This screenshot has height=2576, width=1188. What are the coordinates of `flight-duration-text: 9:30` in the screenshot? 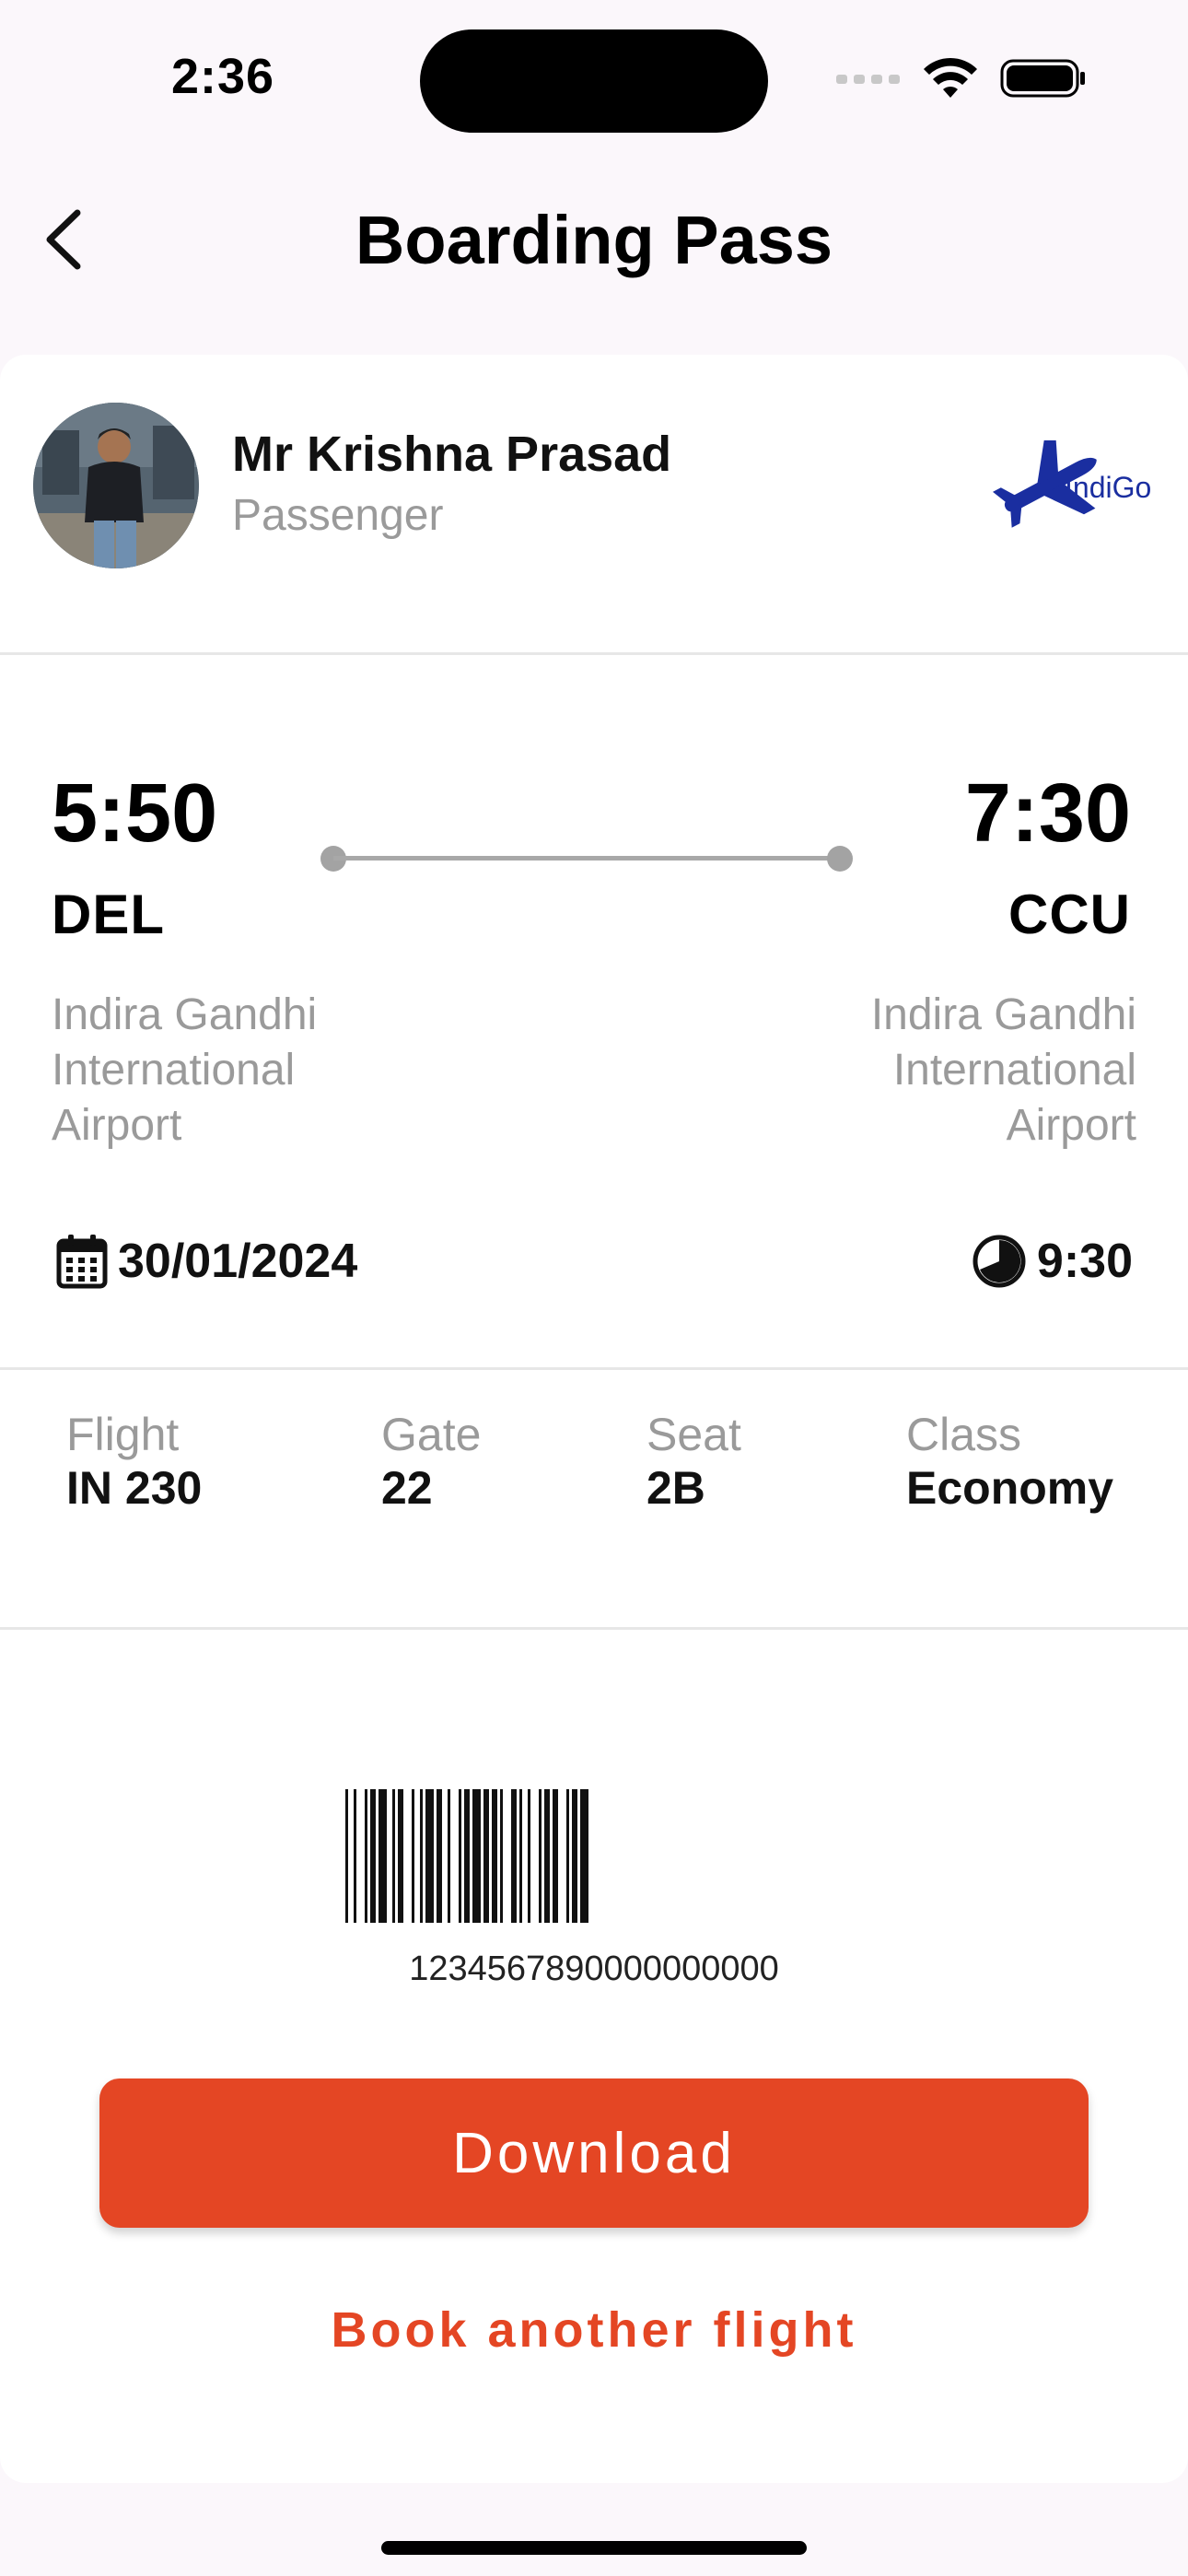 It's located at (1084, 1261).